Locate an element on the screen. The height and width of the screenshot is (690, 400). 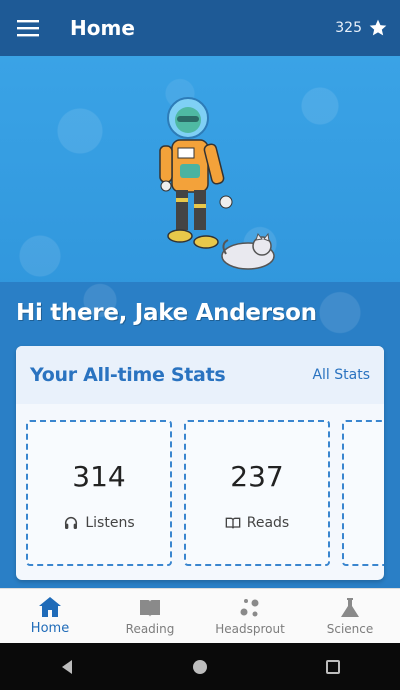
menu-button is located at coordinates (28, 28).